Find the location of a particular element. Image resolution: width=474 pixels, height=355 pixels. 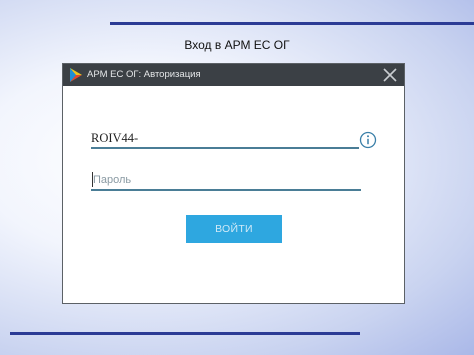

info-icon is located at coordinates (368, 140).